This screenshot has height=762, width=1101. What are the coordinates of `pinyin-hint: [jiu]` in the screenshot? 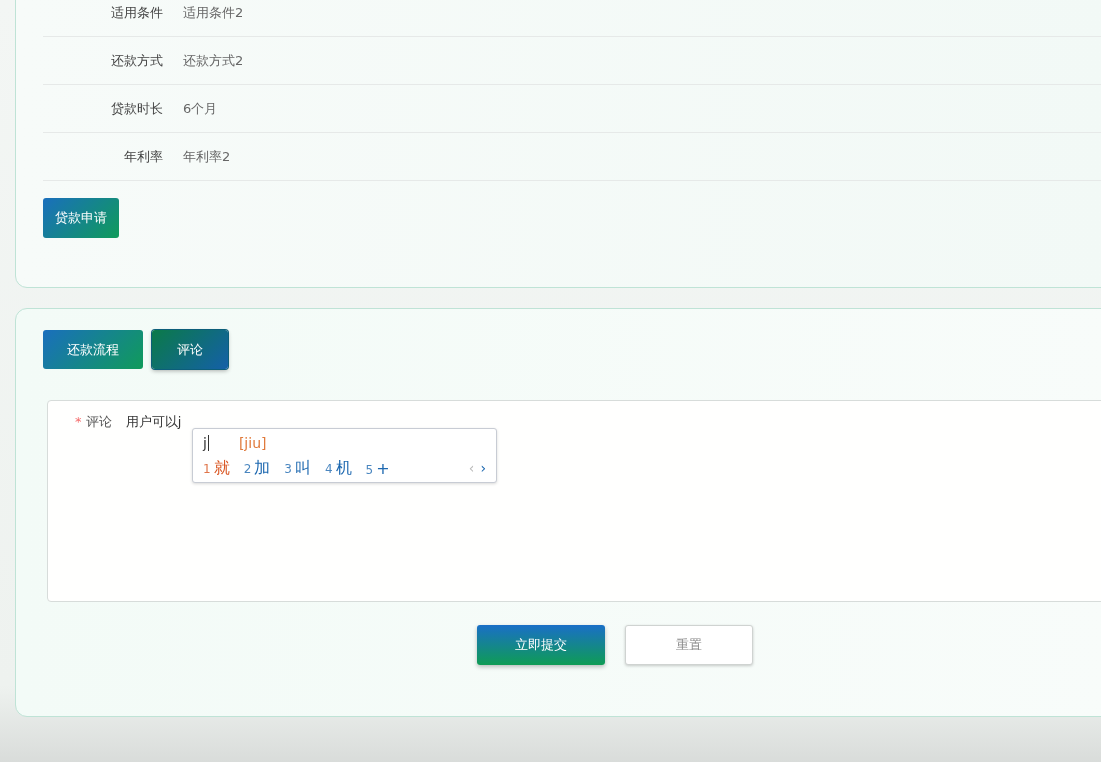 It's located at (252, 443).